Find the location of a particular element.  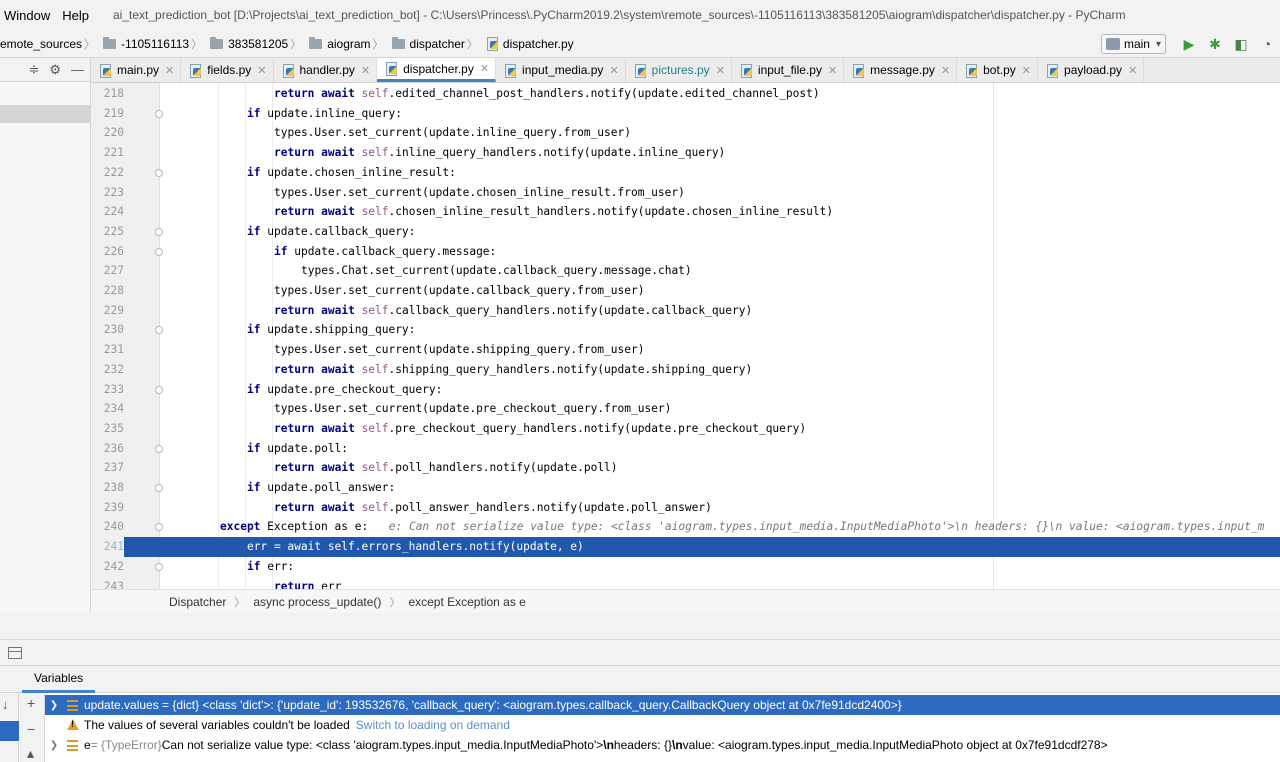

menu-help: Help is located at coordinates (75, 15).